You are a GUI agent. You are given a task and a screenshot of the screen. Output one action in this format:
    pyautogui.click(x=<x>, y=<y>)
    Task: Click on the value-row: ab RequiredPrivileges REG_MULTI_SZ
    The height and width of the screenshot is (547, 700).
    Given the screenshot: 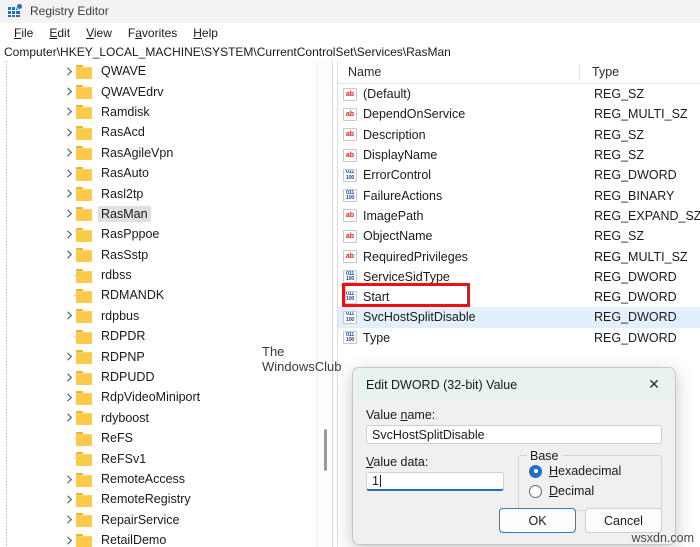 What is the action you would take?
    pyautogui.click(x=519, y=256)
    